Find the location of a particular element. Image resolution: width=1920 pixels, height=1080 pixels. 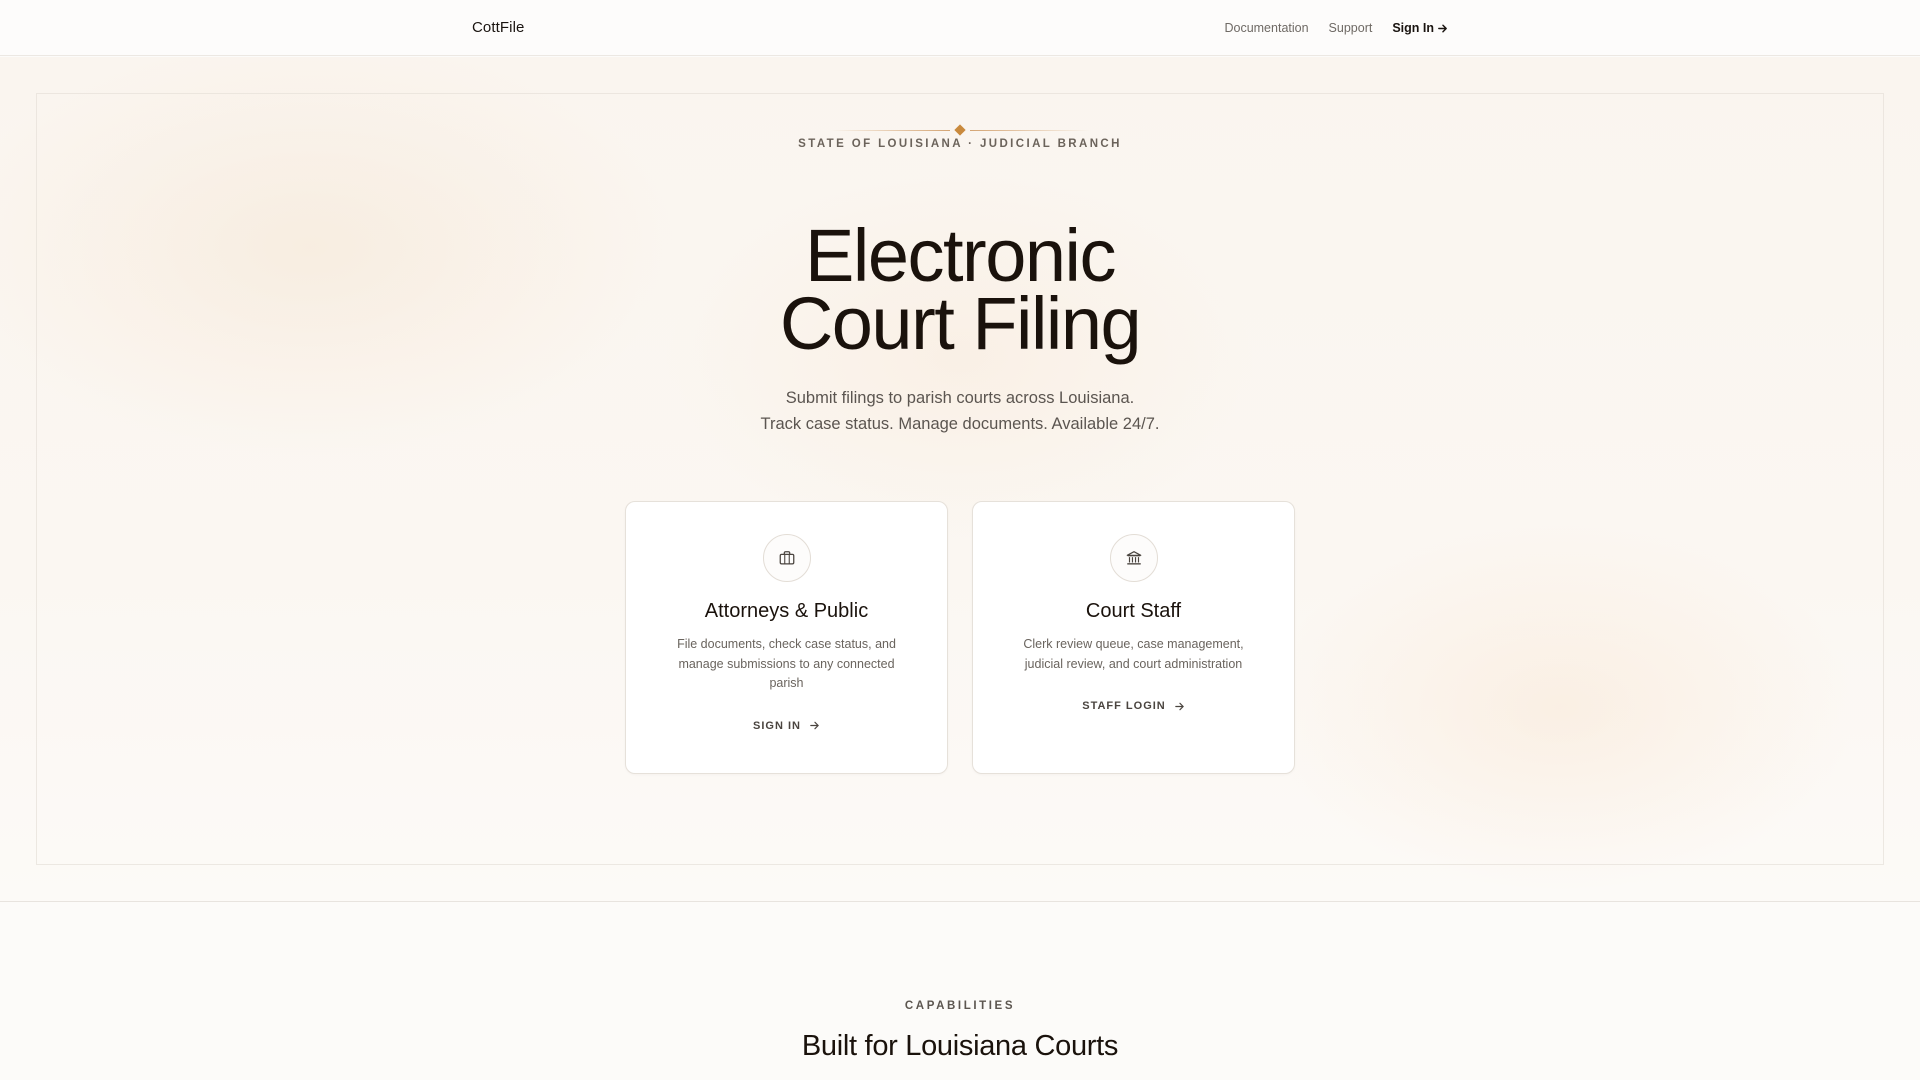

courthouse-icon is located at coordinates (1133, 558).